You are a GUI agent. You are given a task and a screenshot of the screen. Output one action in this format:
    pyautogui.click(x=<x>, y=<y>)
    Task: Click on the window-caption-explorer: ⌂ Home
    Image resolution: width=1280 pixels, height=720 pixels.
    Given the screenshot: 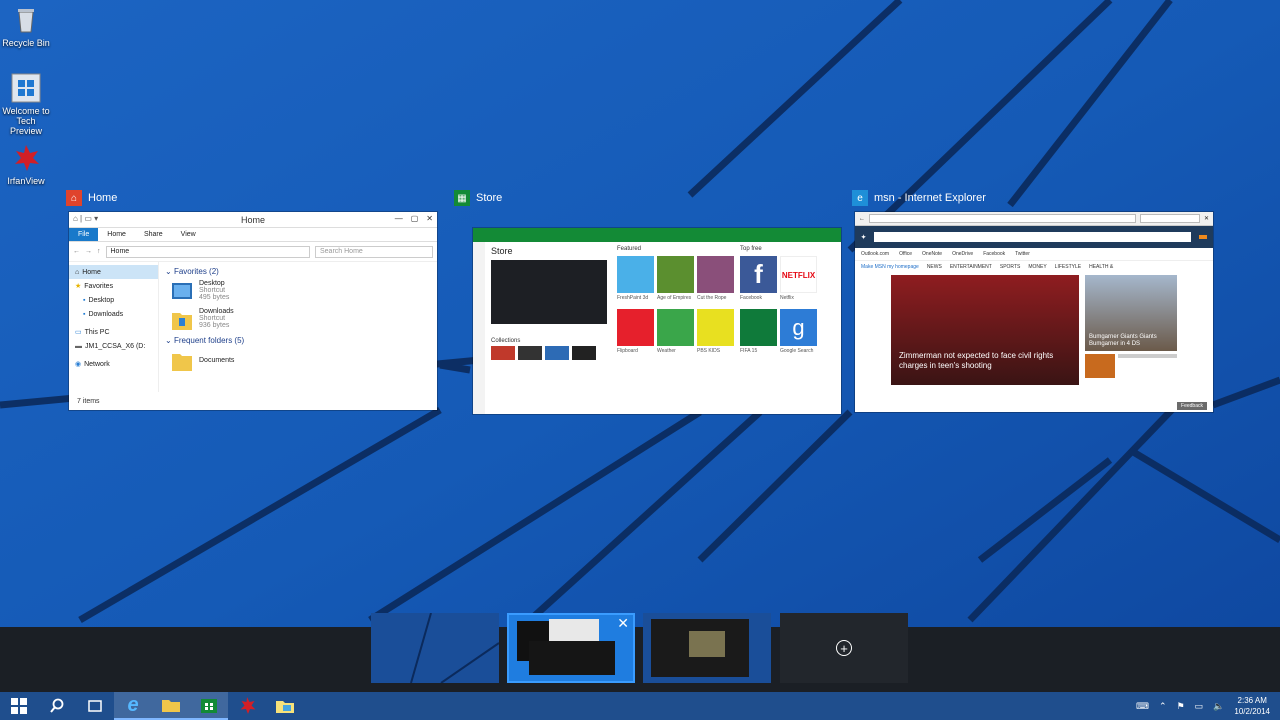 What is the action you would take?
    pyautogui.click(x=91, y=198)
    